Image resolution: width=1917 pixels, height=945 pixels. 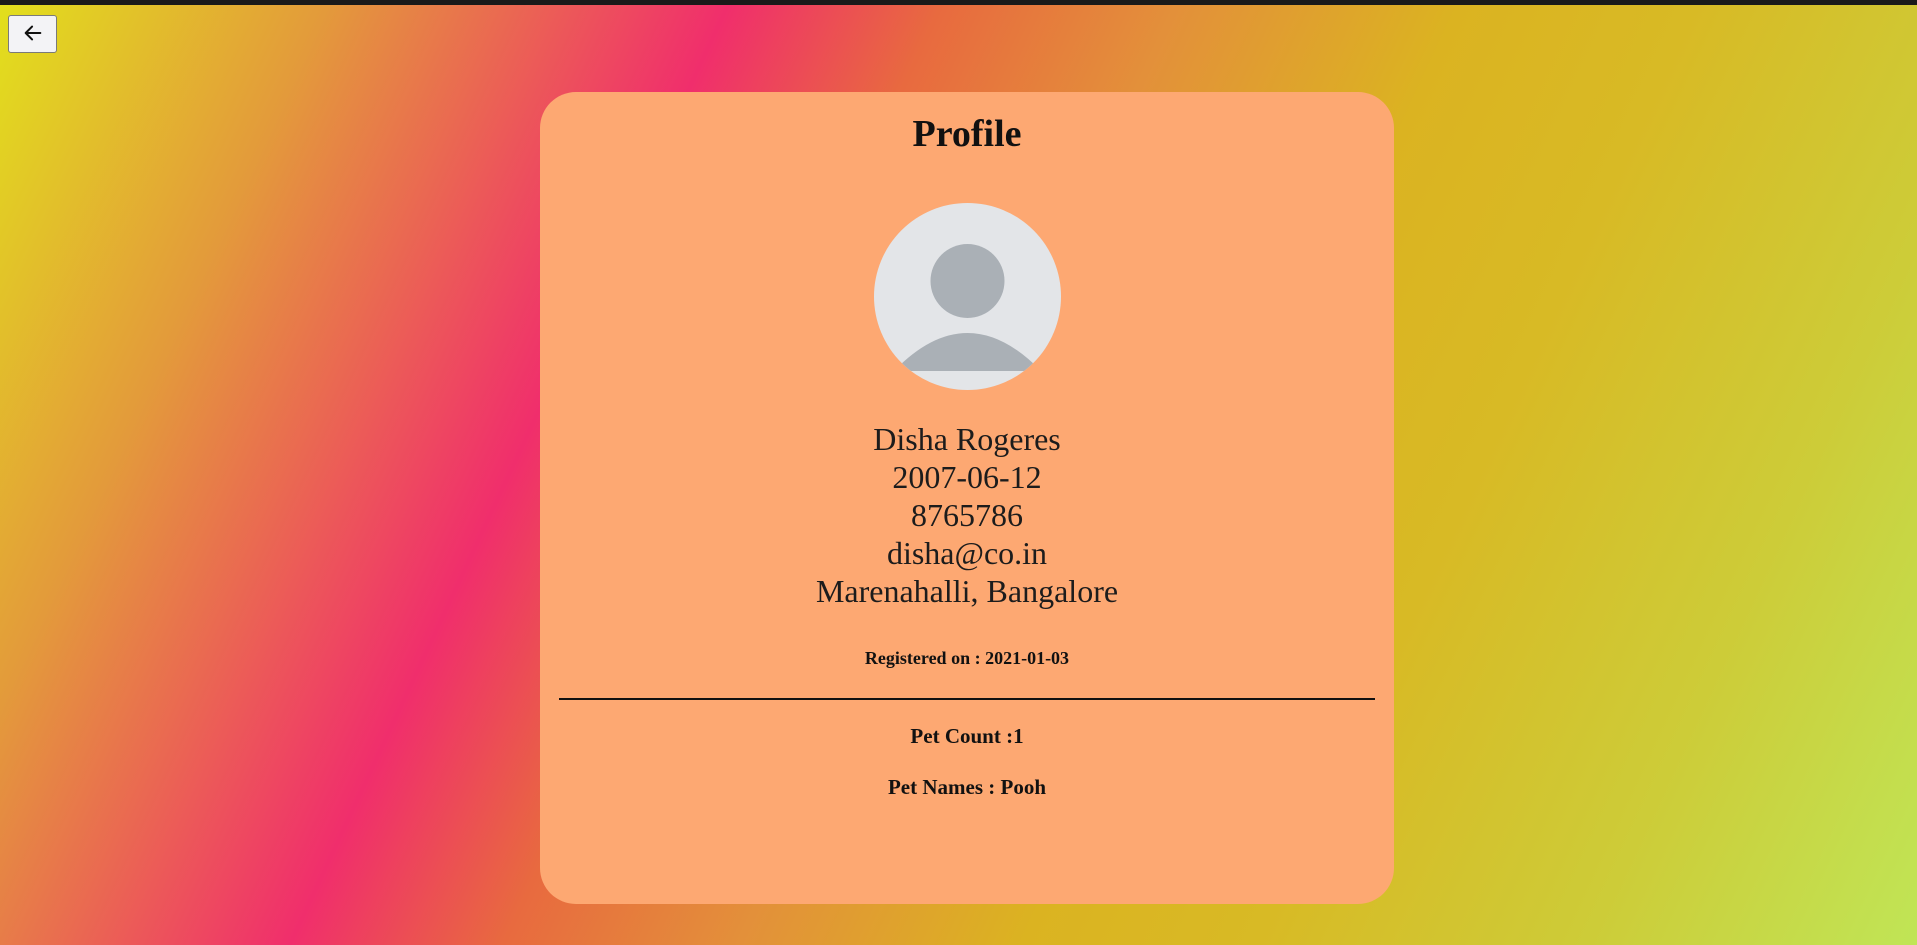 I want to click on profile-email: disha@co.in, so click(x=967, y=553).